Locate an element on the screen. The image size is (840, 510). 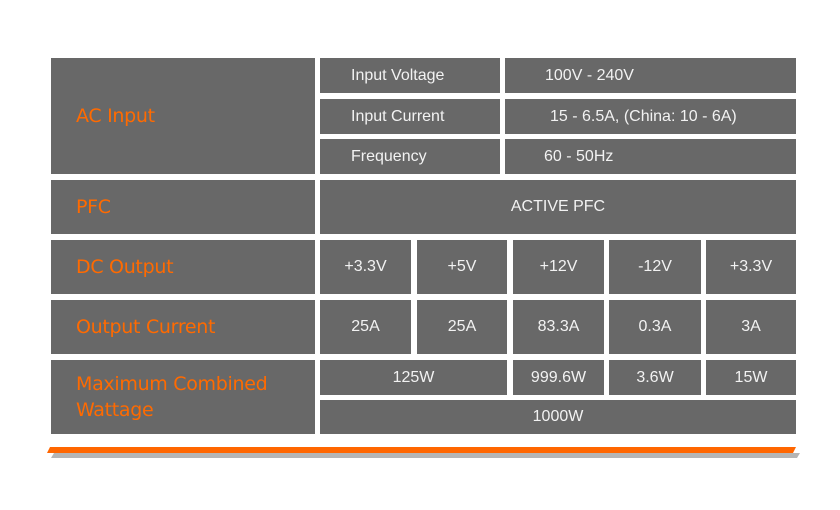
accent-bar-orange is located at coordinates (421, 450).